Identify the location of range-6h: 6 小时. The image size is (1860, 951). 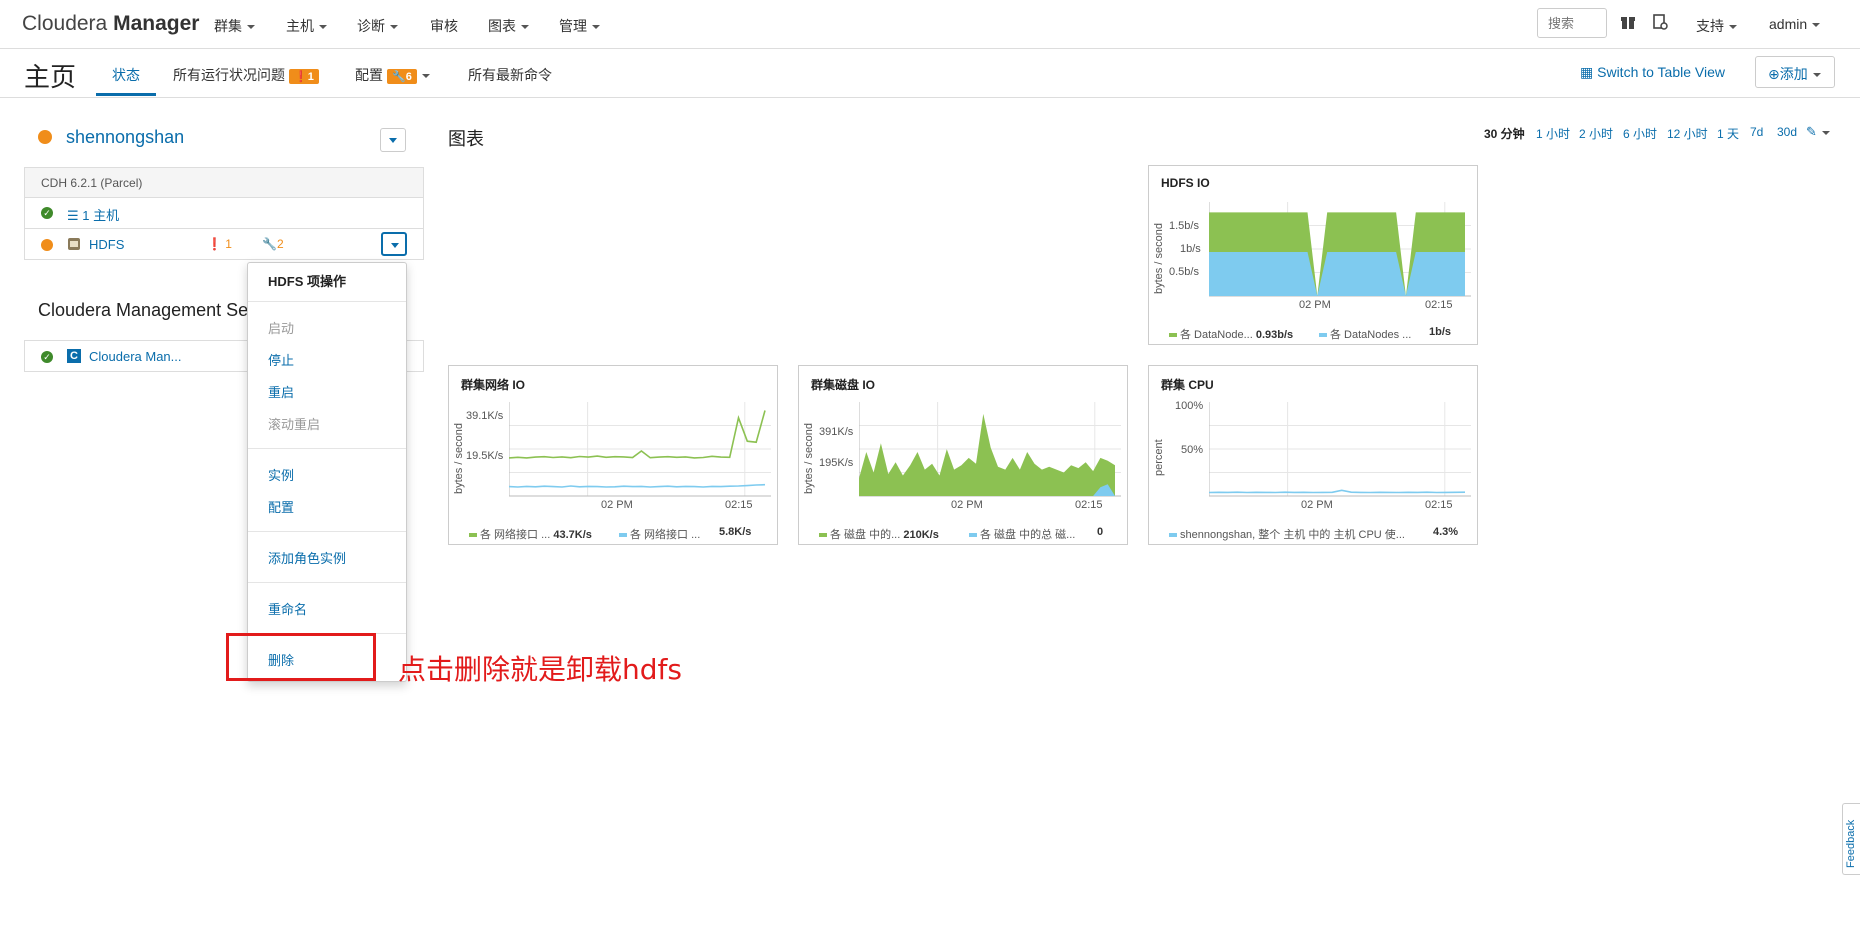
(1640, 133).